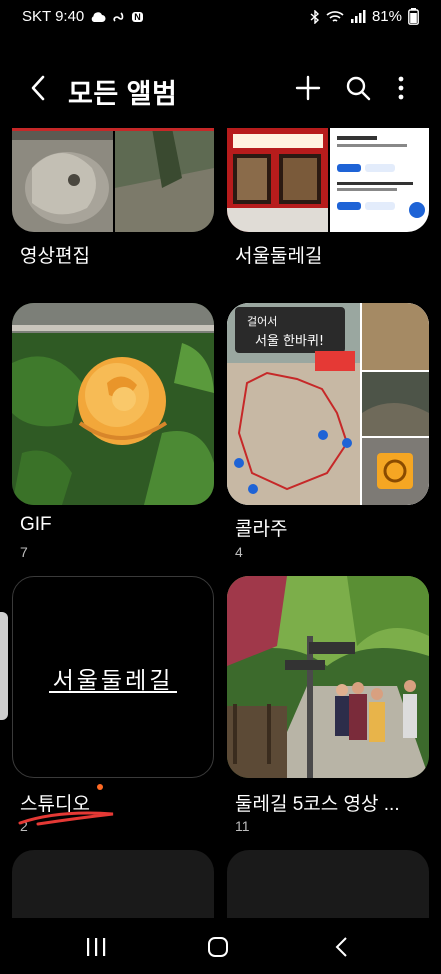 This screenshot has width=441, height=974. I want to click on new-content-dot, so click(100, 787).